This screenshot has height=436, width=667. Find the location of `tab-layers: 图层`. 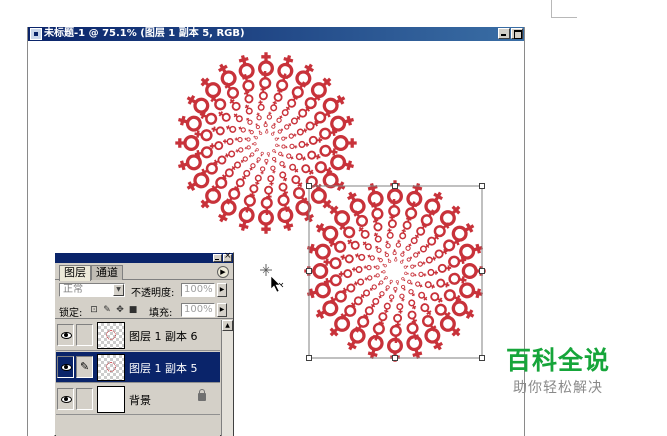

tab-layers: 图层 is located at coordinates (75, 273).